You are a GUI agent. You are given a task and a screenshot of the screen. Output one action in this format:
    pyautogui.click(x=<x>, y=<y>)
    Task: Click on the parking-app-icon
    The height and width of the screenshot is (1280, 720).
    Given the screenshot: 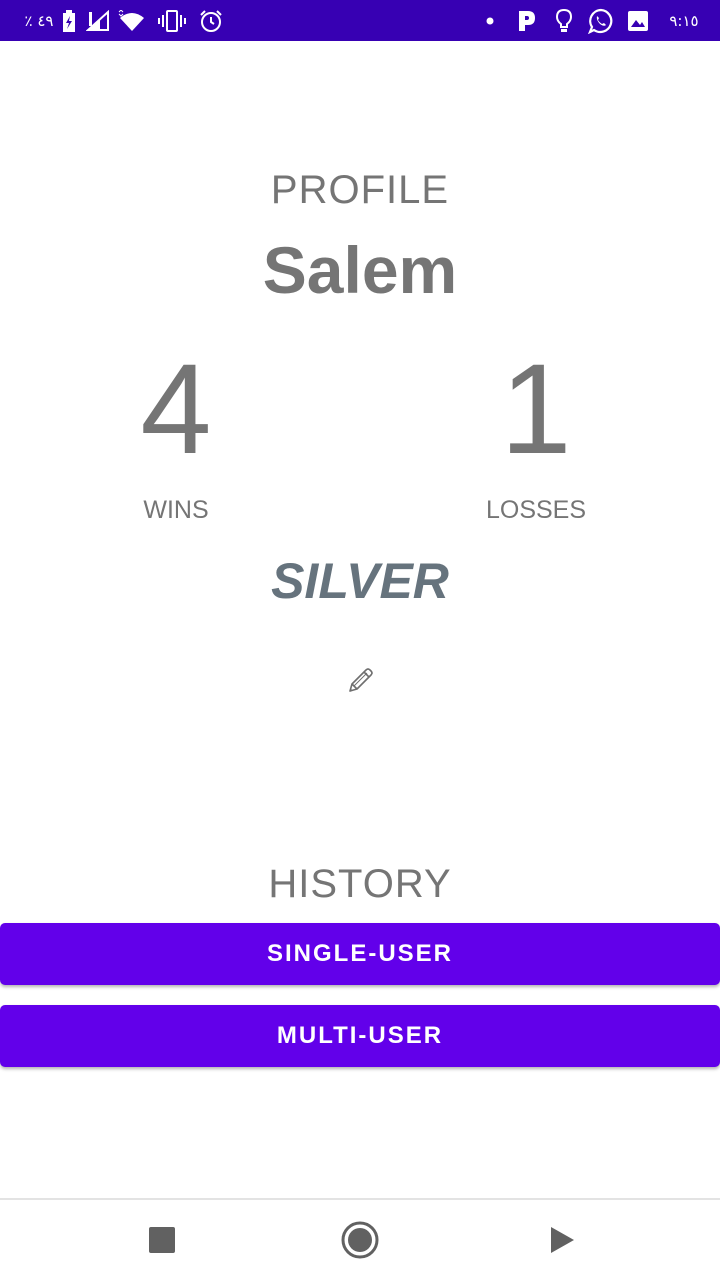 What is the action you would take?
    pyautogui.click(x=526, y=20)
    